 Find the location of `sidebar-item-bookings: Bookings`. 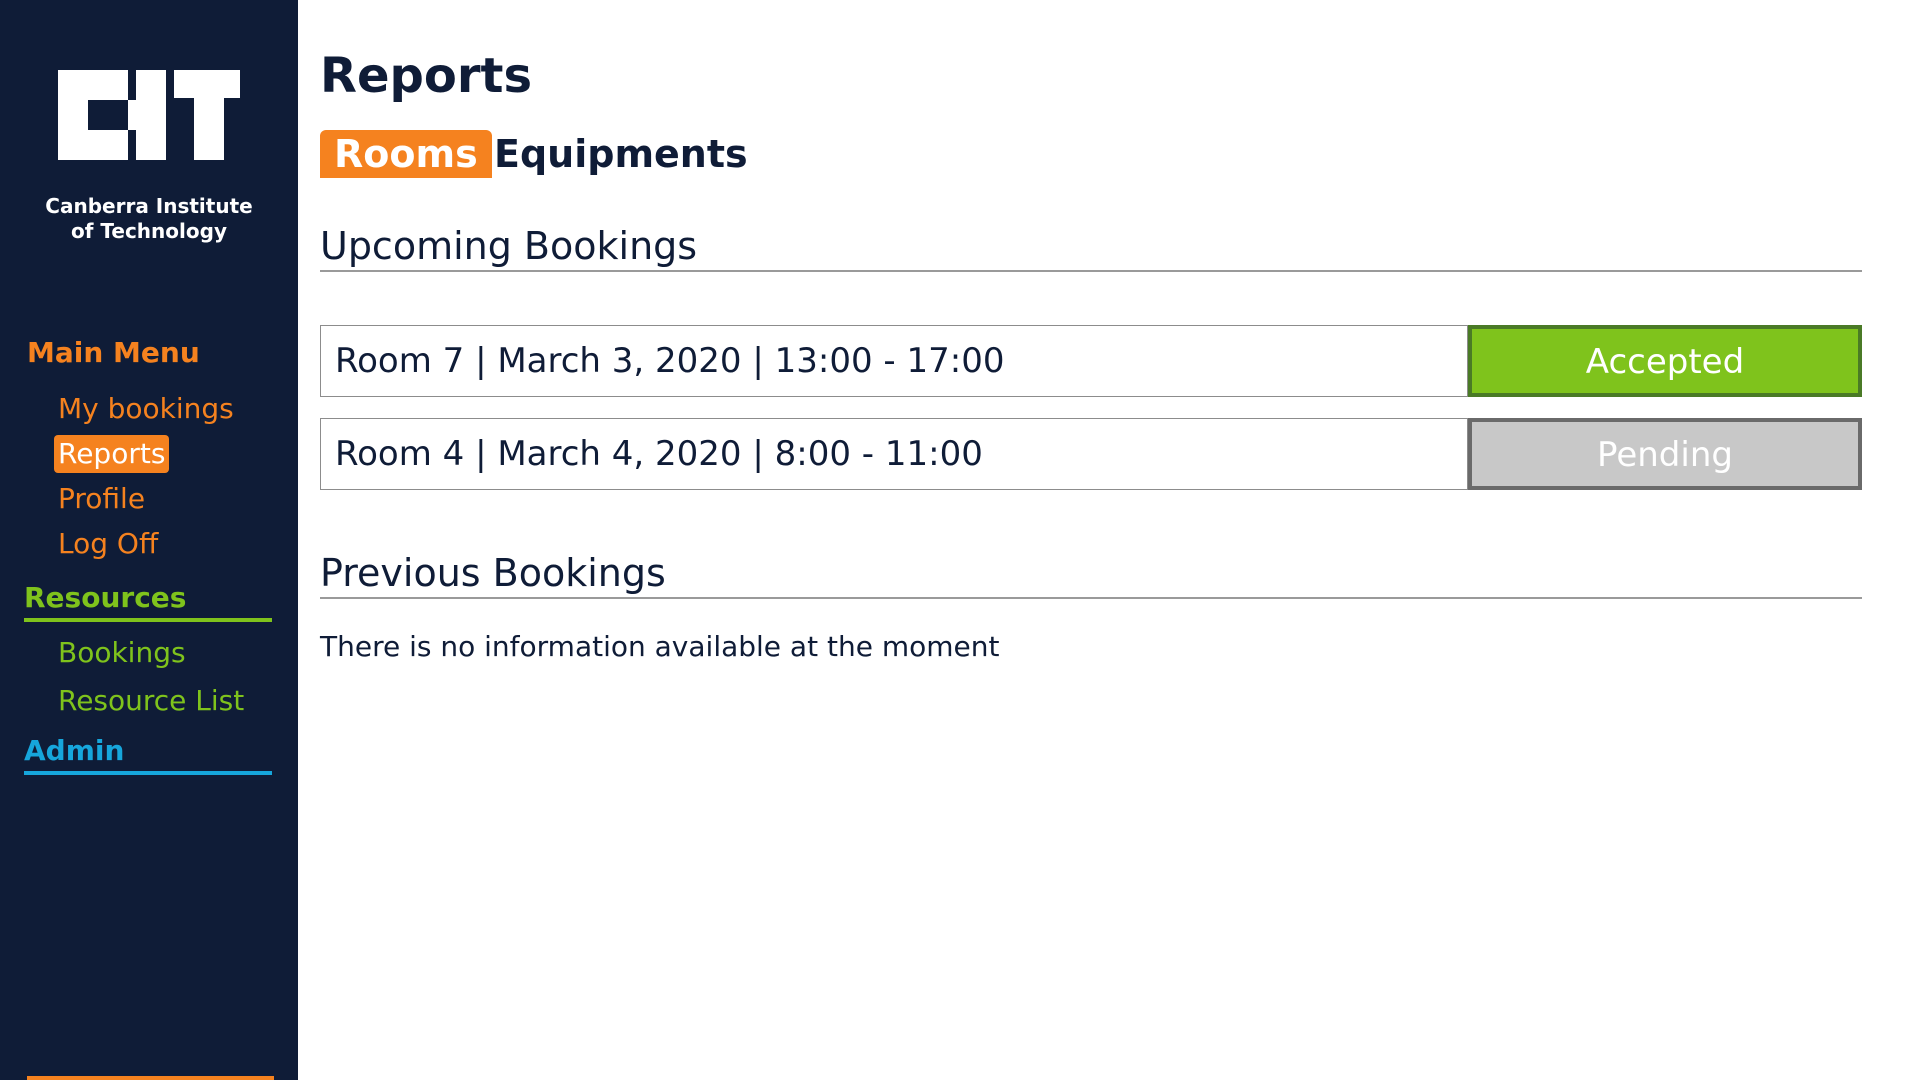

sidebar-item-bookings: Bookings is located at coordinates (122, 653).